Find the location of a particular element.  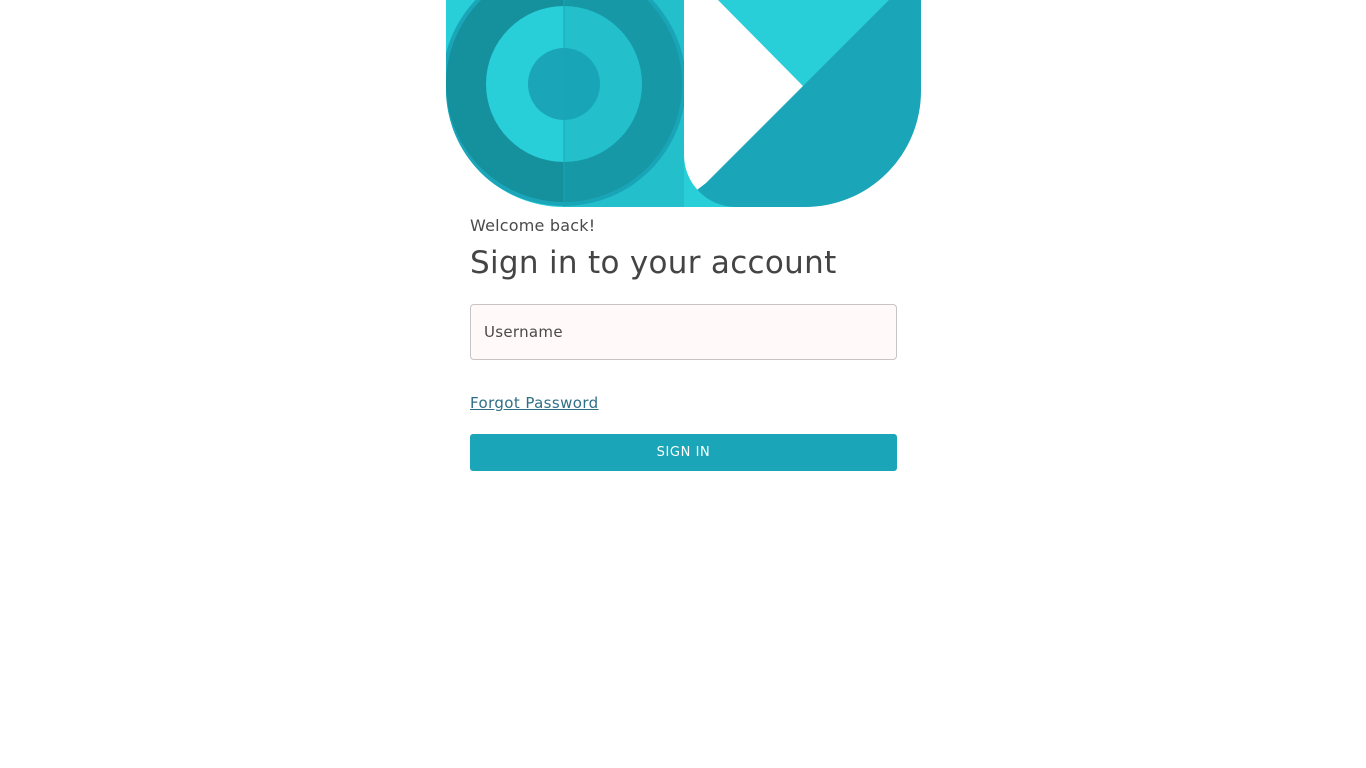

brand-graphic-icon is located at coordinates (683, 103).